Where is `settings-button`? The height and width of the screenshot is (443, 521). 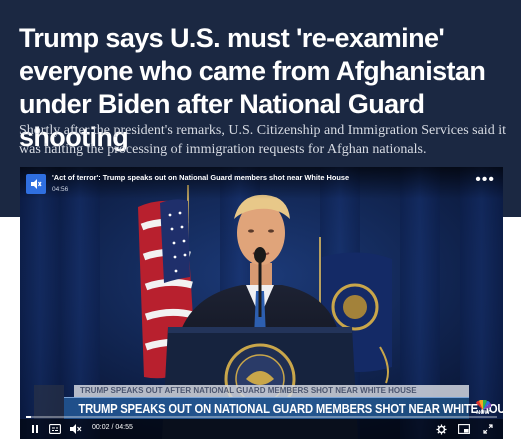 settings-button is located at coordinates (441, 429).